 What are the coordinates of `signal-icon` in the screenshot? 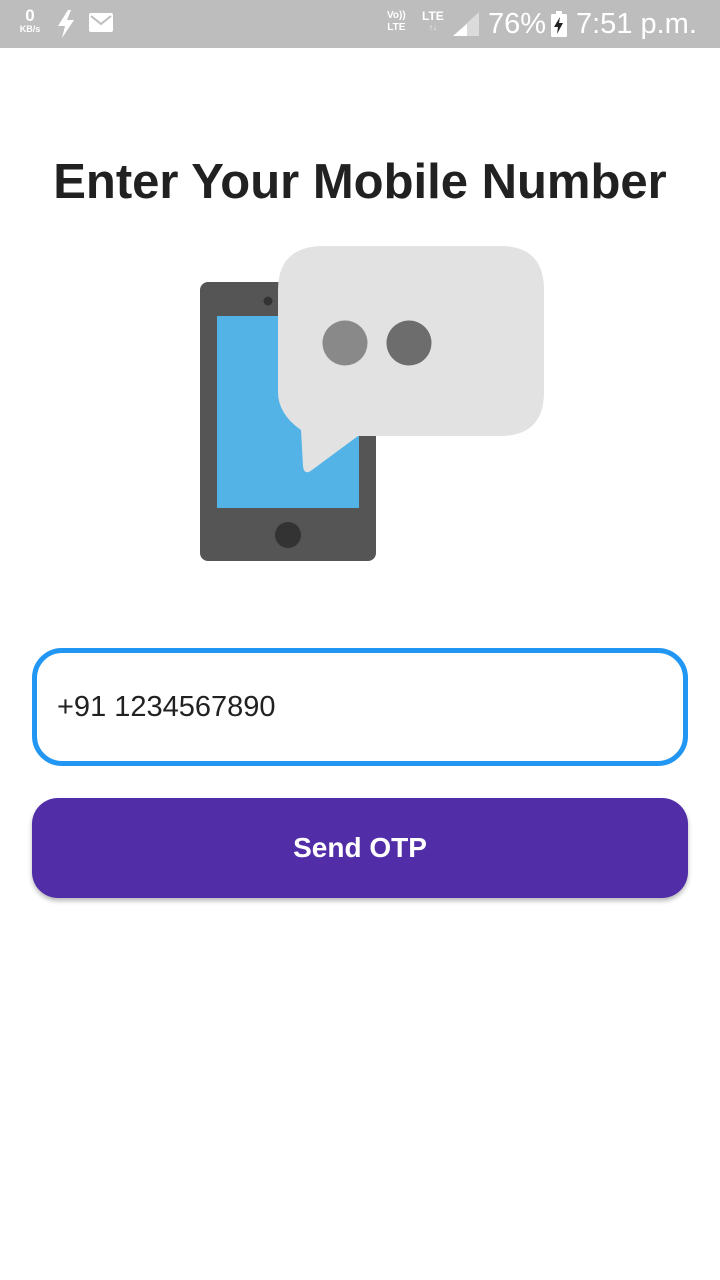 It's located at (466, 26).